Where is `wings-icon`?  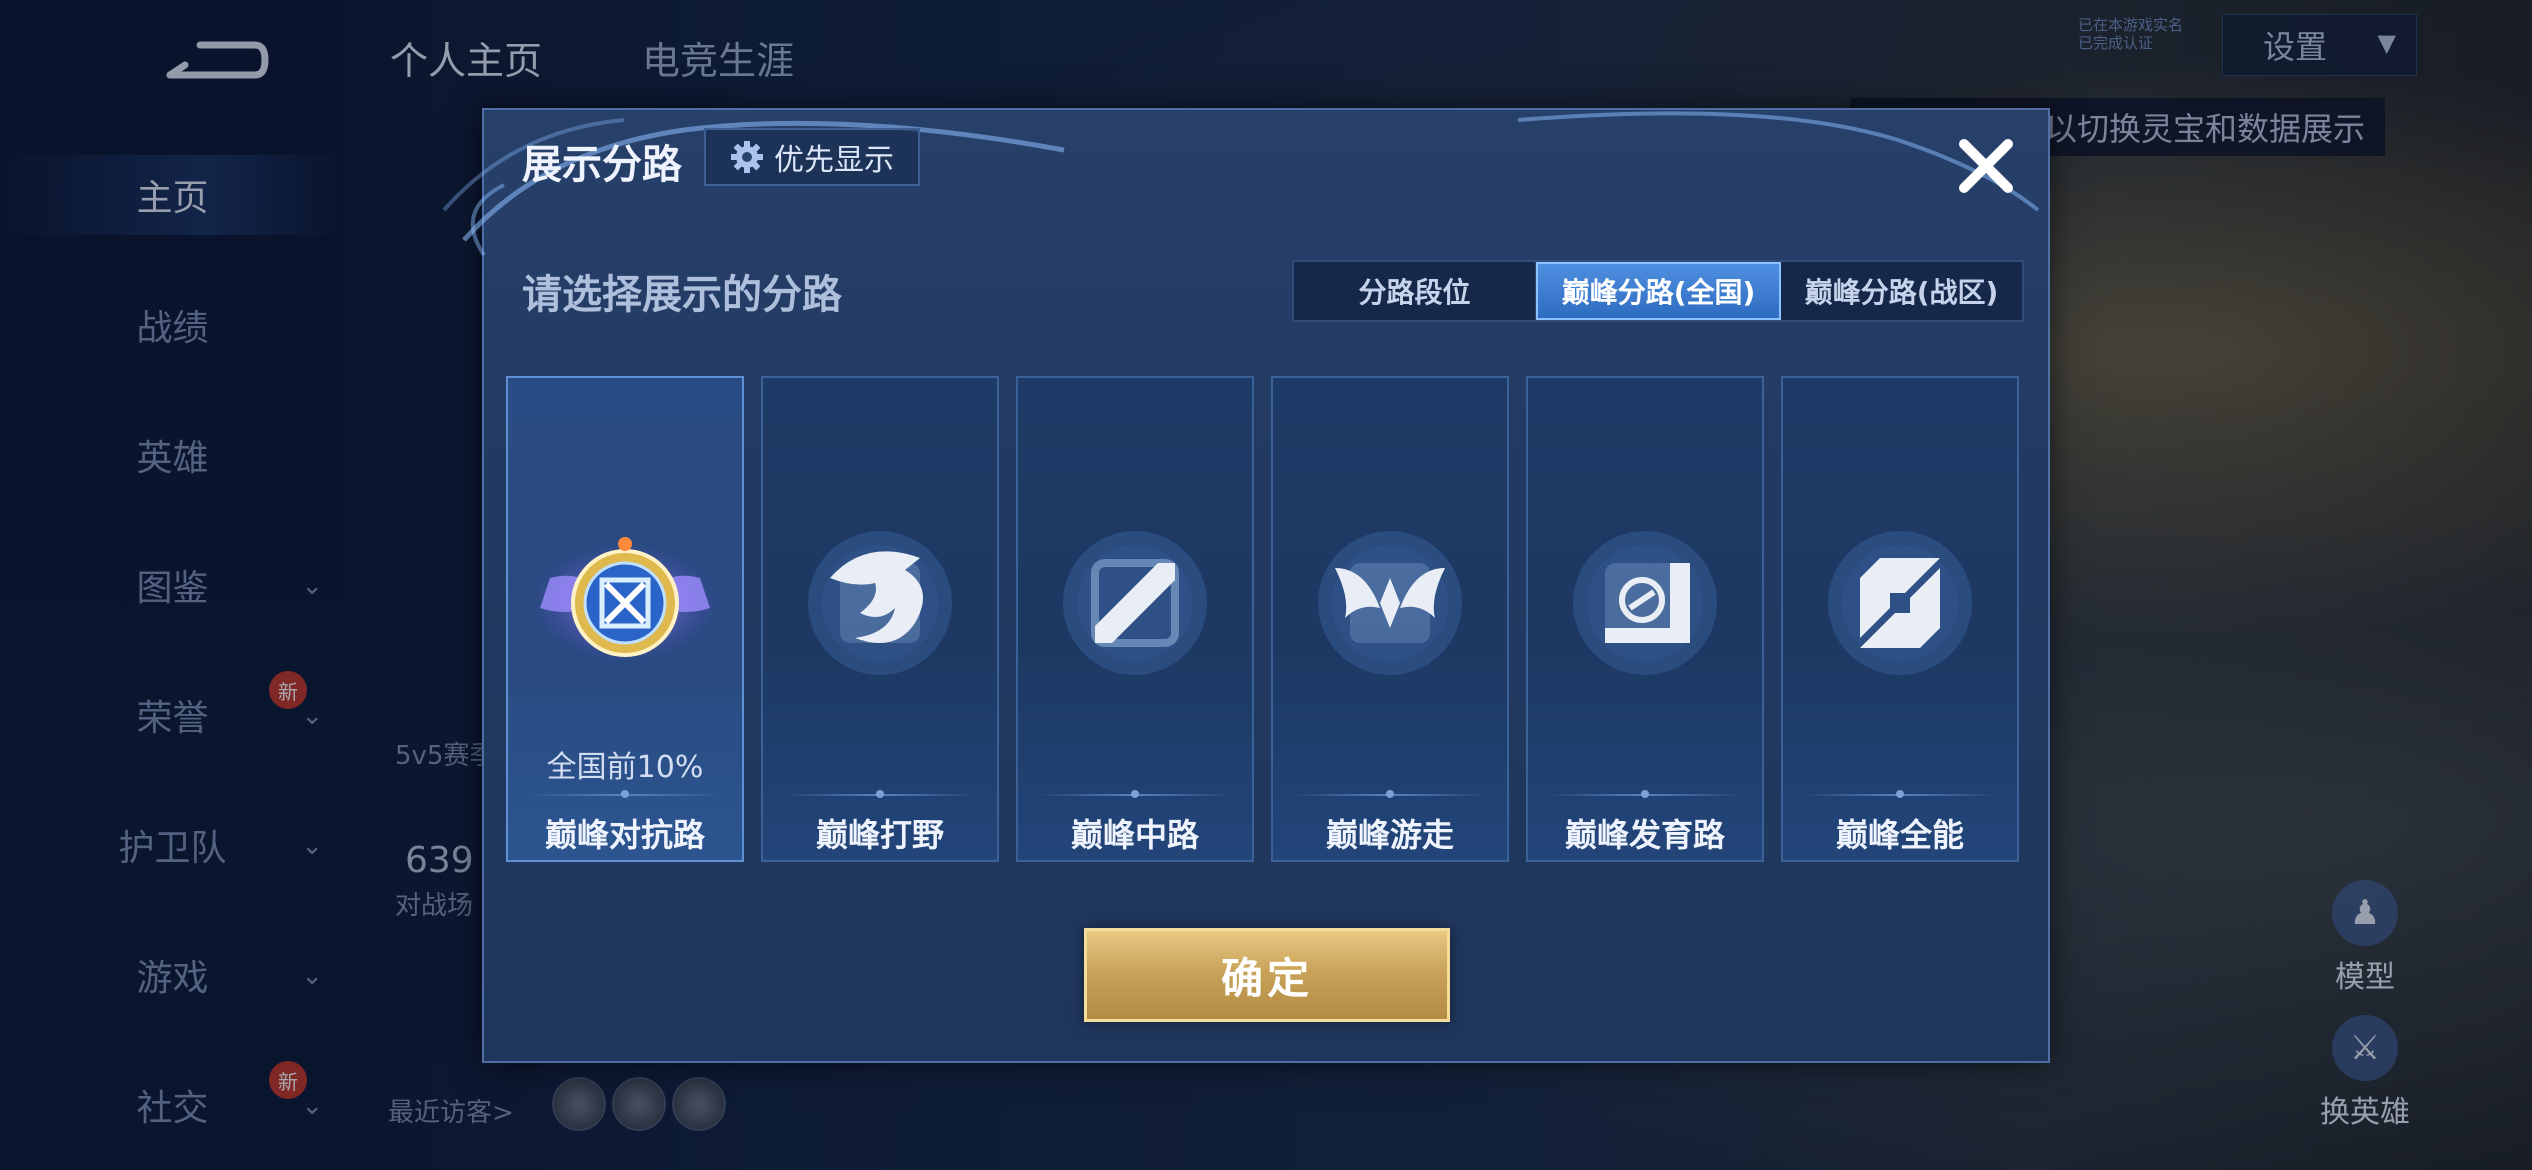 wings-icon is located at coordinates (1390, 603).